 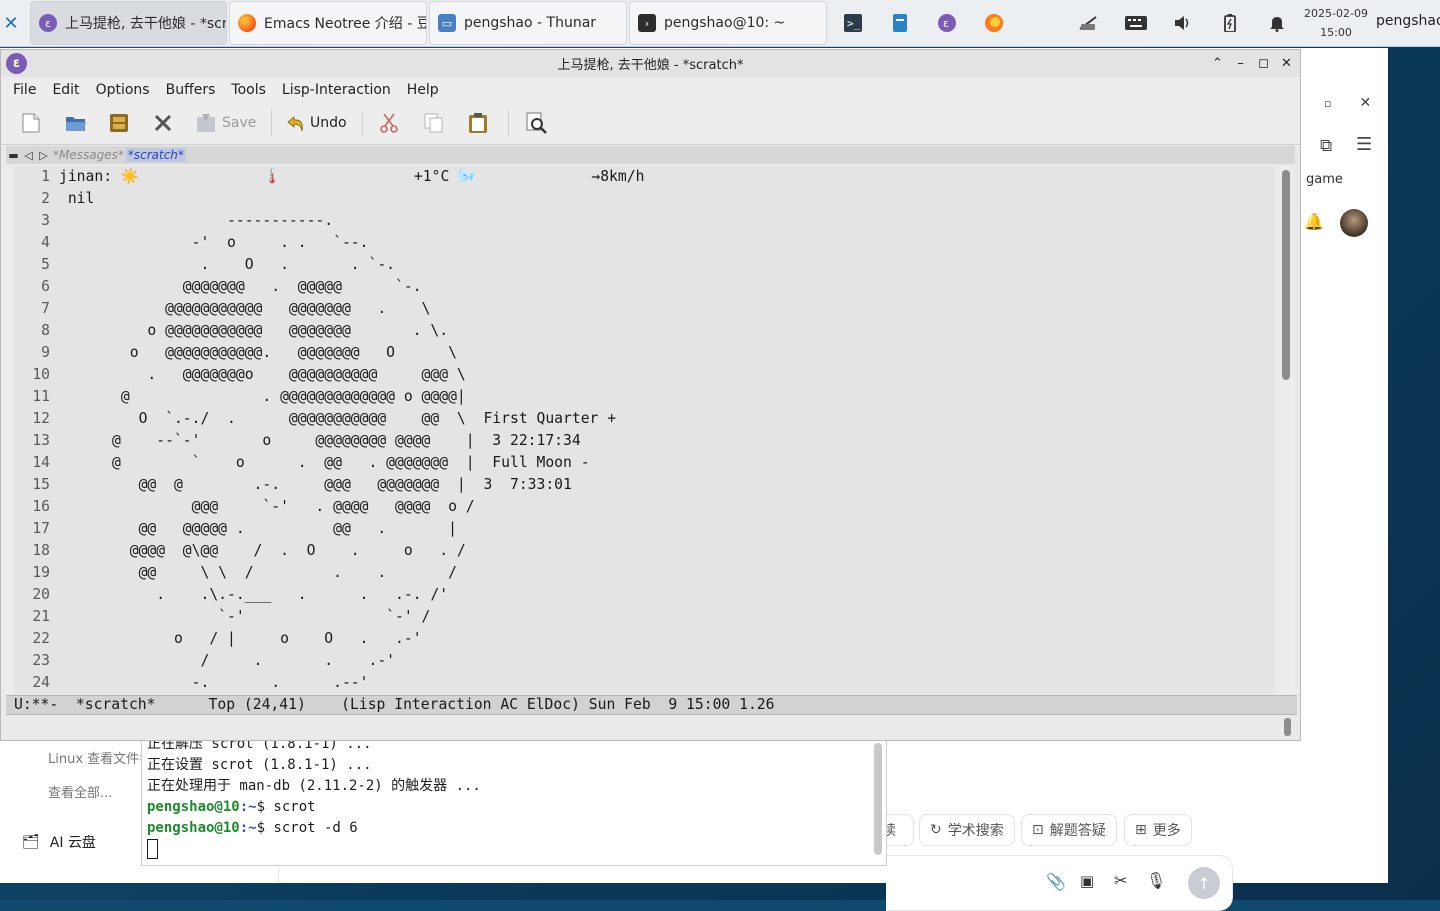 I want to click on scissors-icon: ✂, so click(x=1120, y=880).